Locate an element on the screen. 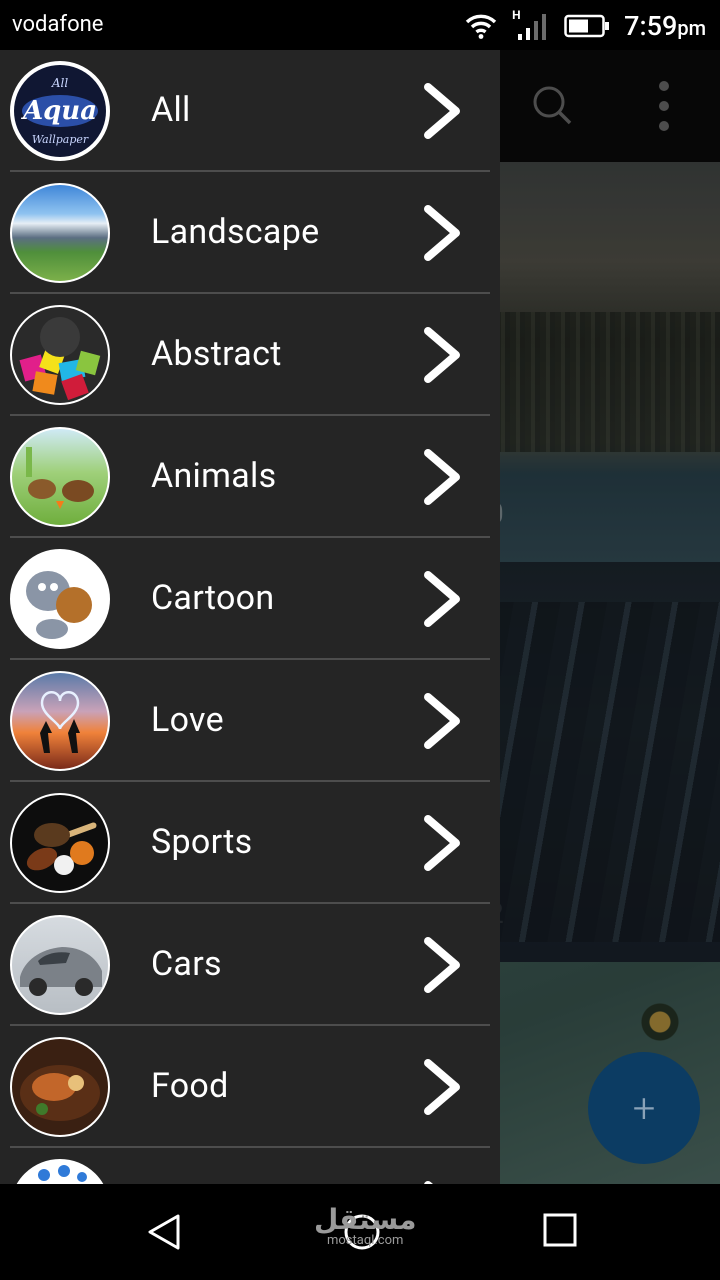 This screenshot has width=720, height=1280. carrier-name: vodafone is located at coordinates (58, 24).